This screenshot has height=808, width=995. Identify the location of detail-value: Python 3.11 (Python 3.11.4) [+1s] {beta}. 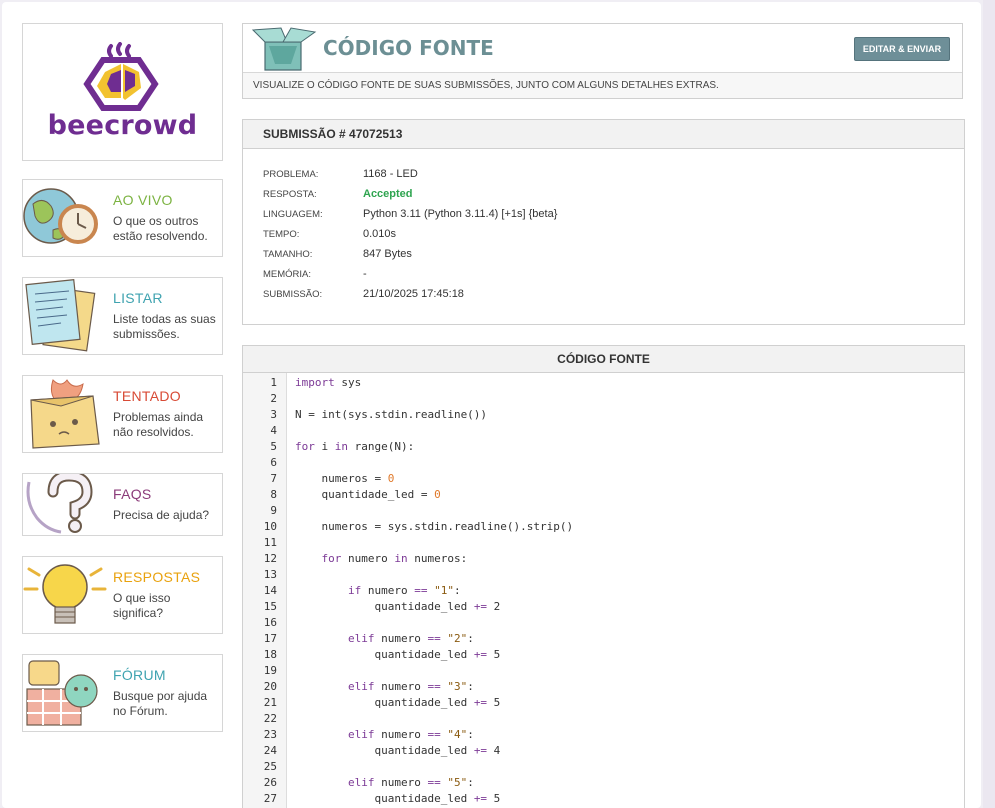
(460, 214).